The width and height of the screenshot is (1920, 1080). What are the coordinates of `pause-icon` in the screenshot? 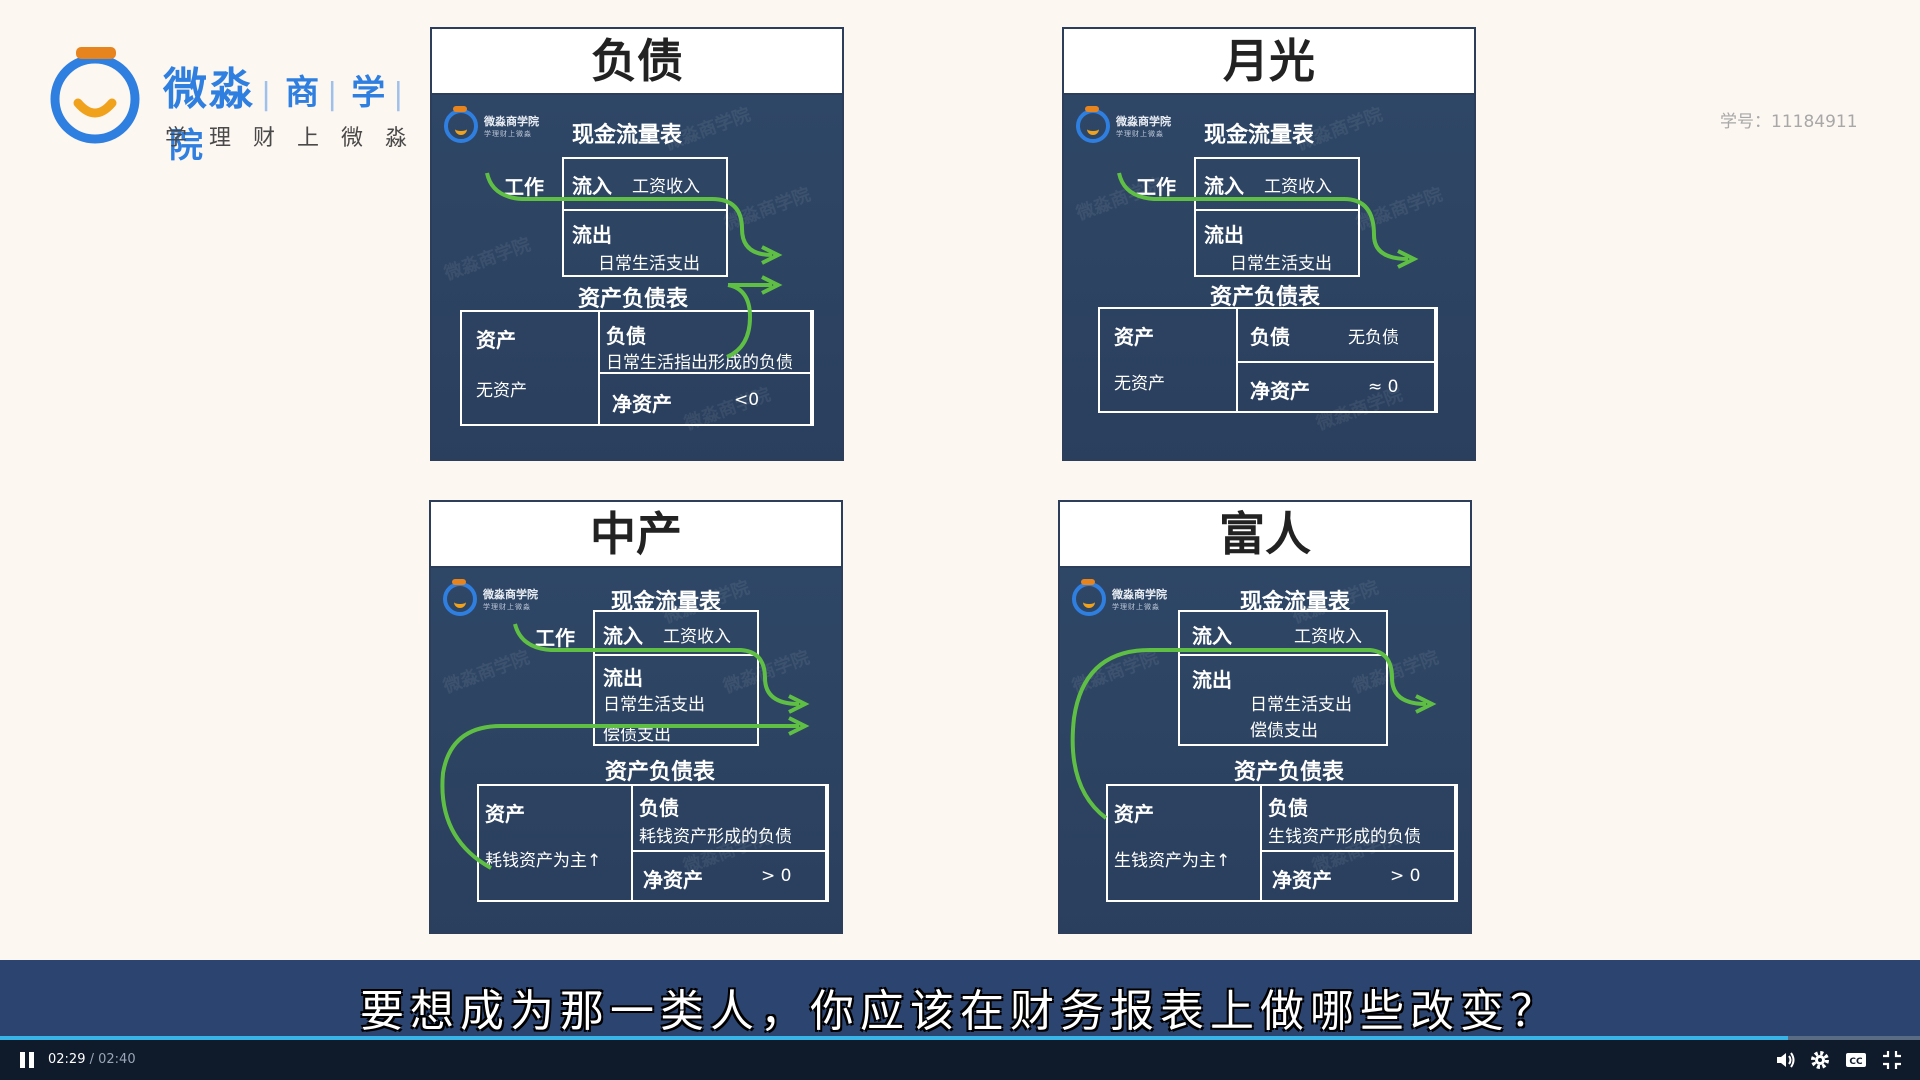 It's located at (22, 1060).